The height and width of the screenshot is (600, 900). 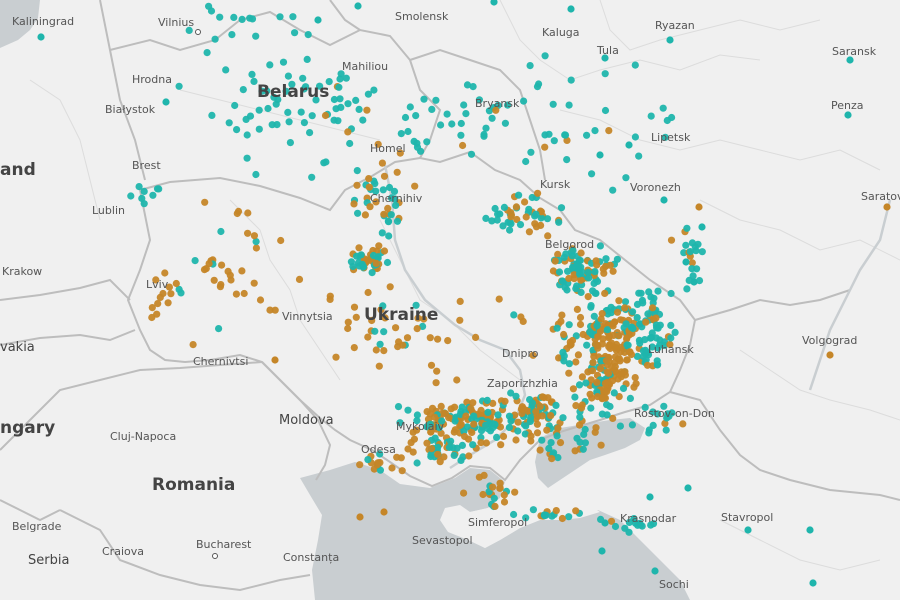 What do you see at coordinates (215, 556) in the screenshot?
I see `capital-marker-bucharest` at bounding box center [215, 556].